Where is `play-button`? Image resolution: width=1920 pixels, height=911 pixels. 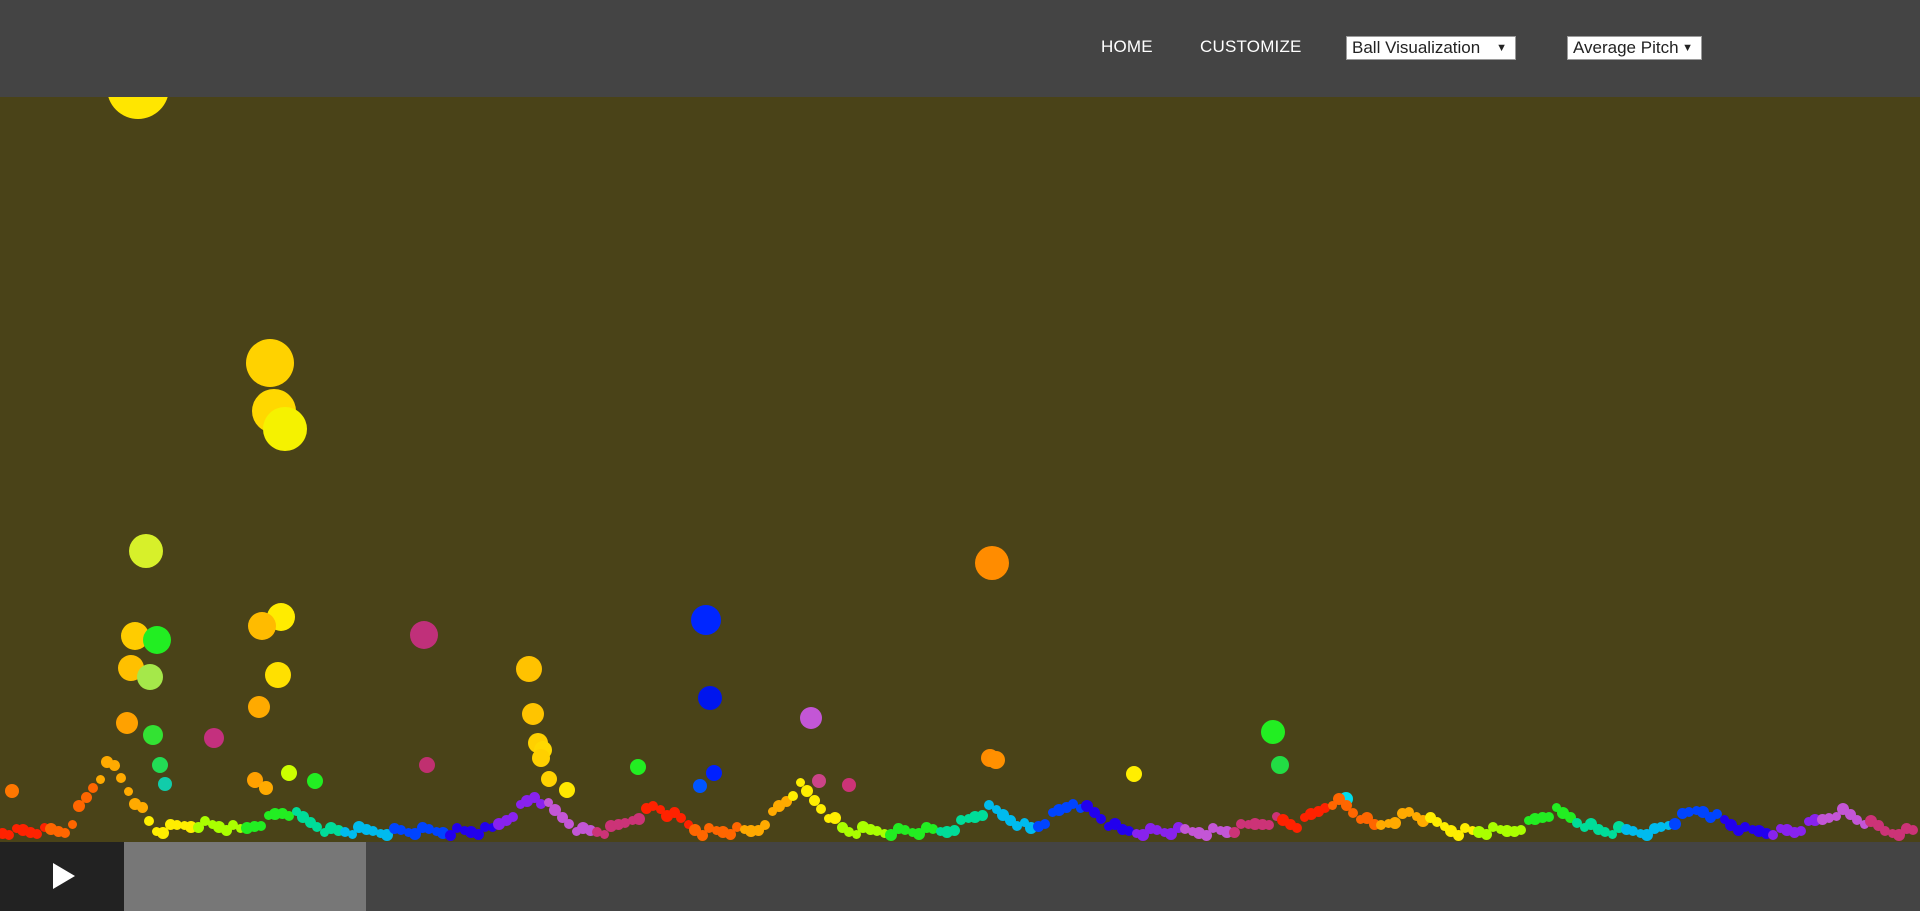 play-button is located at coordinates (62, 876).